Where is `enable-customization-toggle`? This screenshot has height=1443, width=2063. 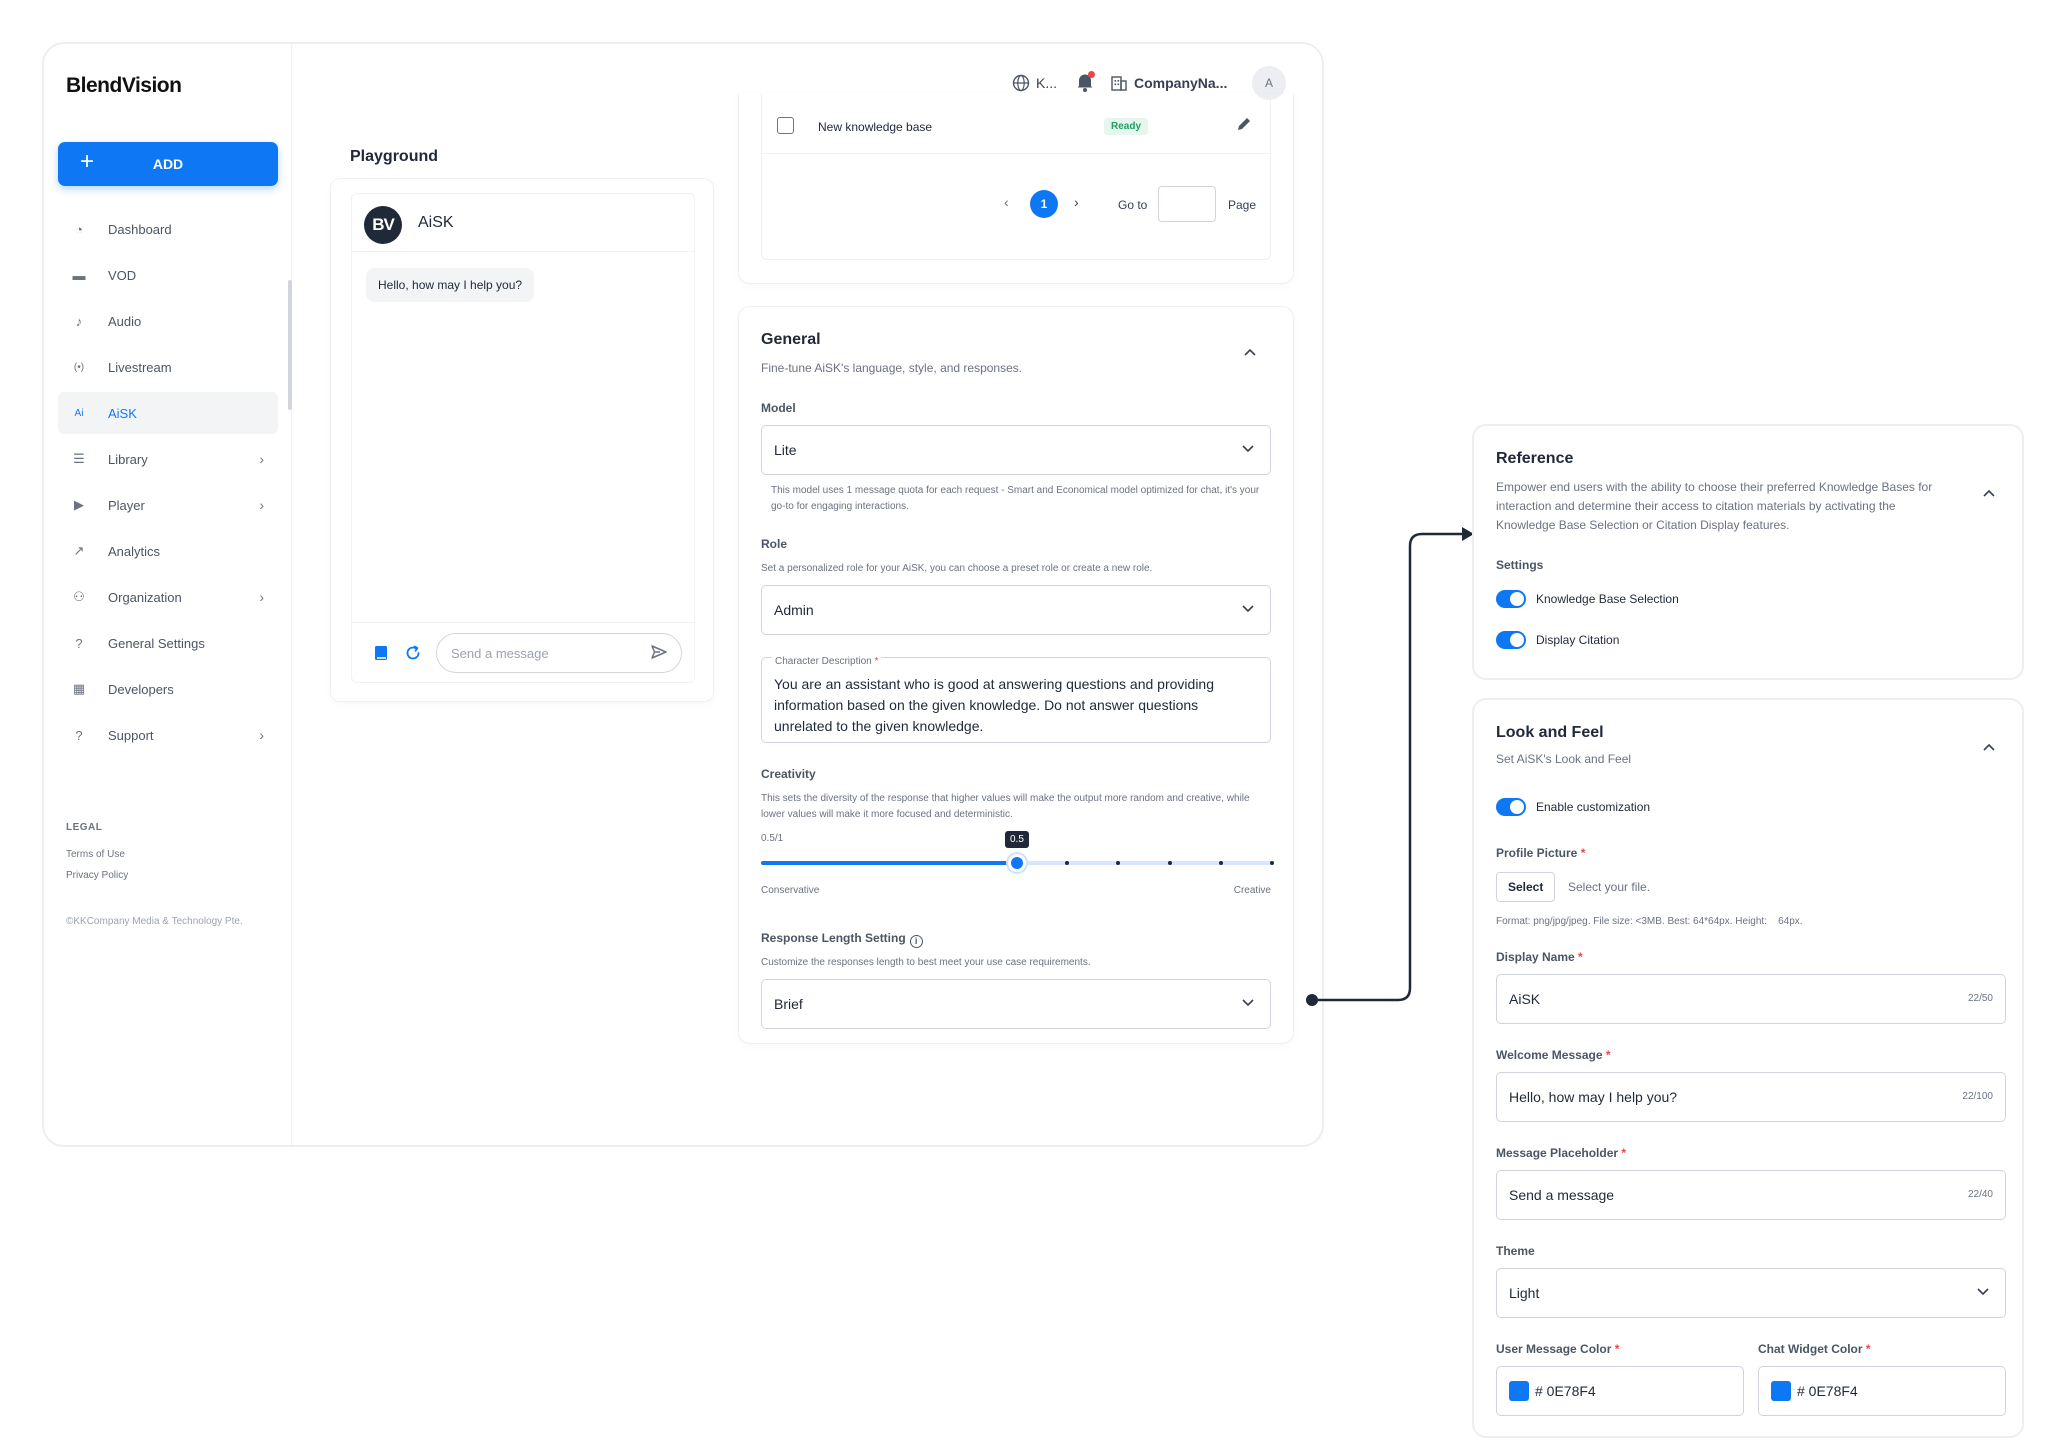 enable-customization-toggle is located at coordinates (1511, 807).